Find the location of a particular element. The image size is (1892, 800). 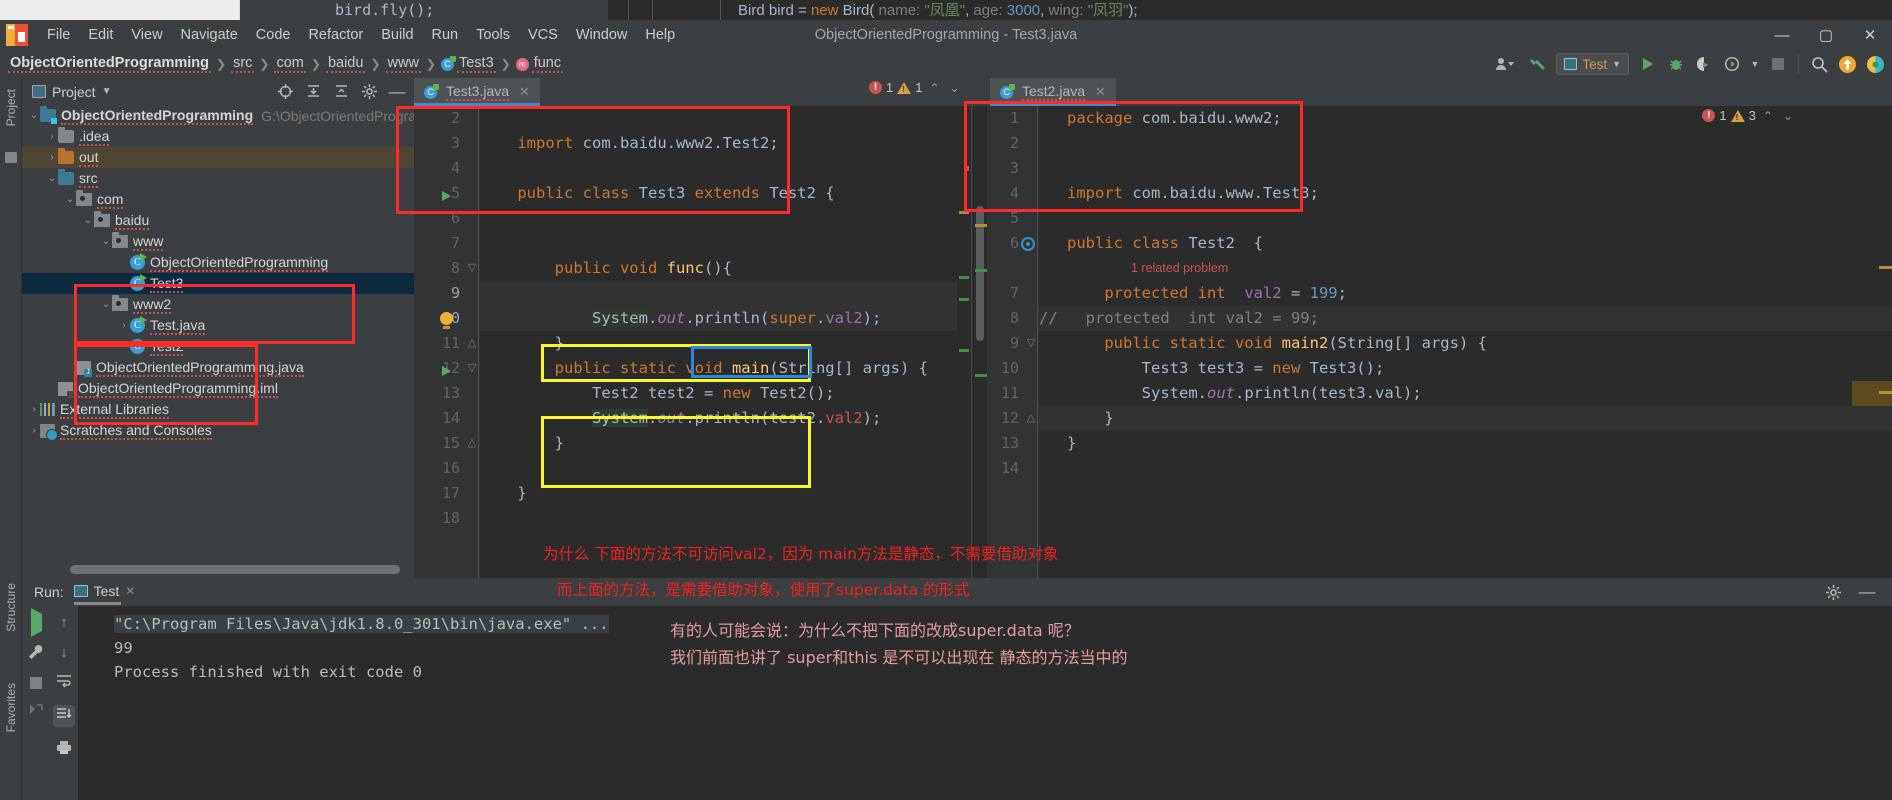

tool-tab-structure: Structure is located at coordinates (11, 607).